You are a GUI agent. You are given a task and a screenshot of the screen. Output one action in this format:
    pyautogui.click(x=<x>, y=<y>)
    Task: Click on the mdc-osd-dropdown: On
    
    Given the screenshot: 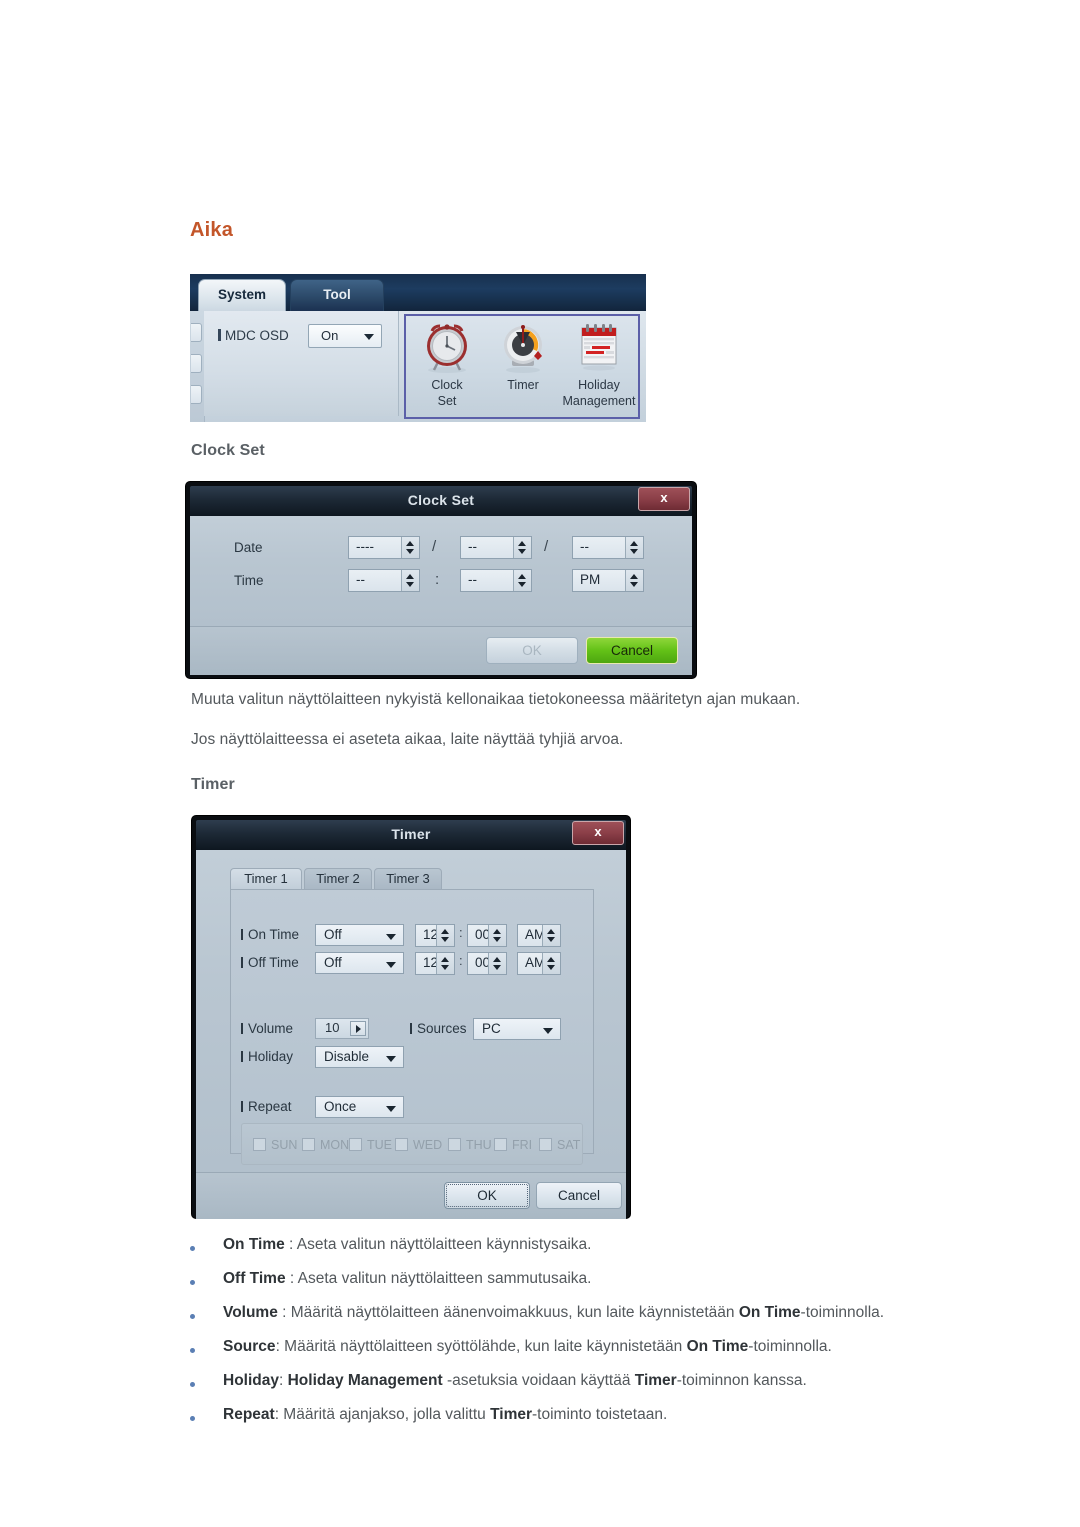 What is the action you would take?
    pyautogui.click(x=345, y=336)
    